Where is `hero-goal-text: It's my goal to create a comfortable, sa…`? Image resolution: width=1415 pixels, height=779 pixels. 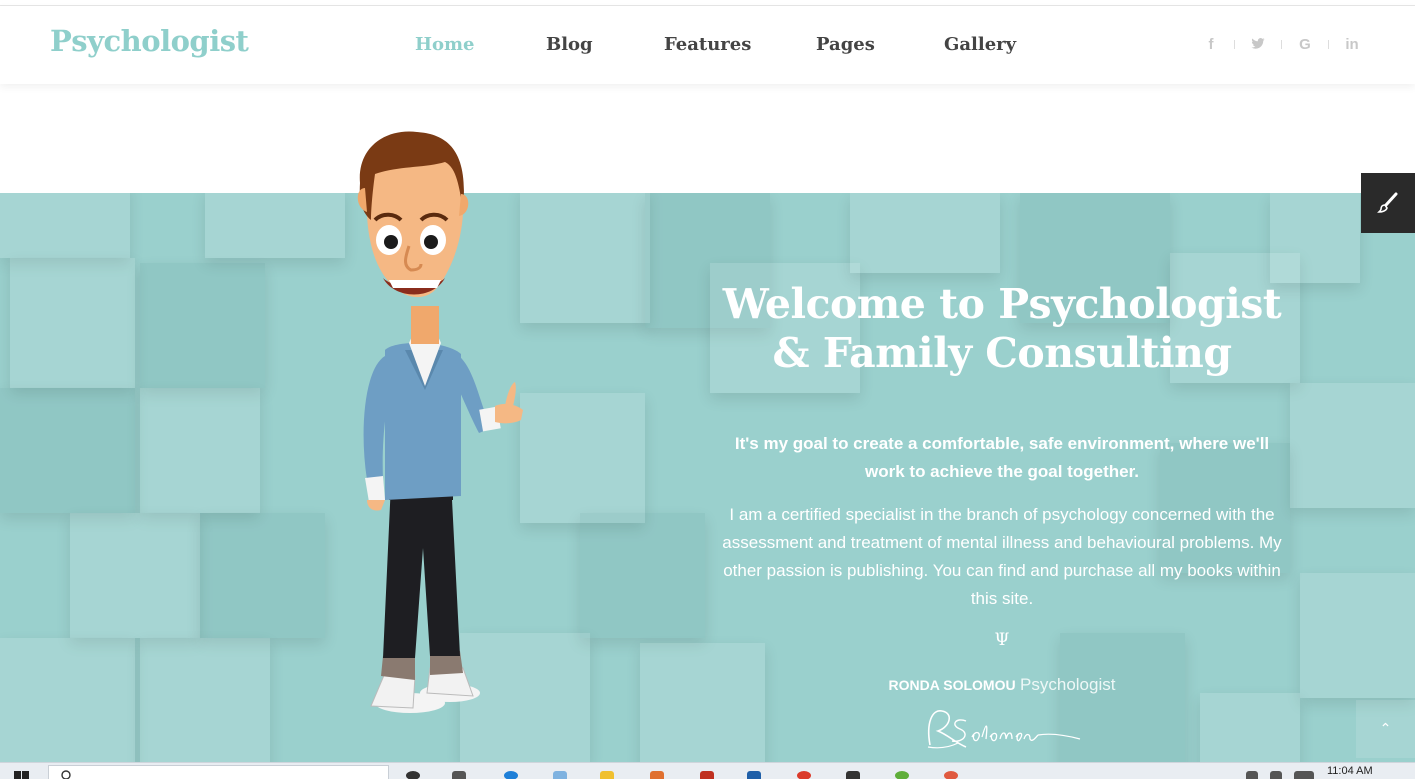 hero-goal-text: It's my goal to create a comfortable, sa… is located at coordinates (1002, 457).